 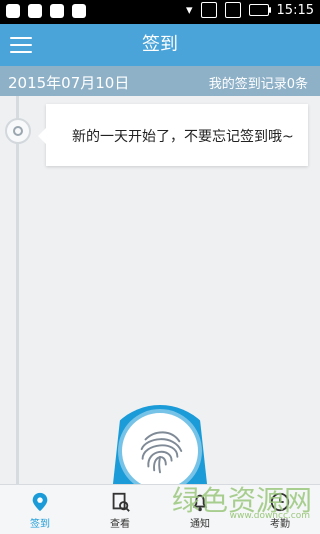 What do you see at coordinates (160, 12) in the screenshot?
I see `status-bar: ▾ 15:15` at bounding box center [160, 12].